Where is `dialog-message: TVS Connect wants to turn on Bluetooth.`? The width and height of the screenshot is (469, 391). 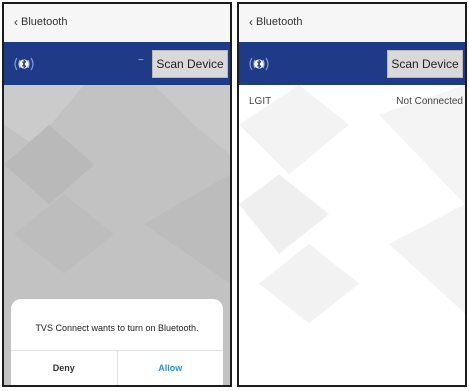
dialog-message: TVS Connect wants to turn on Bluetooth. is located at coordinates (117, 328).